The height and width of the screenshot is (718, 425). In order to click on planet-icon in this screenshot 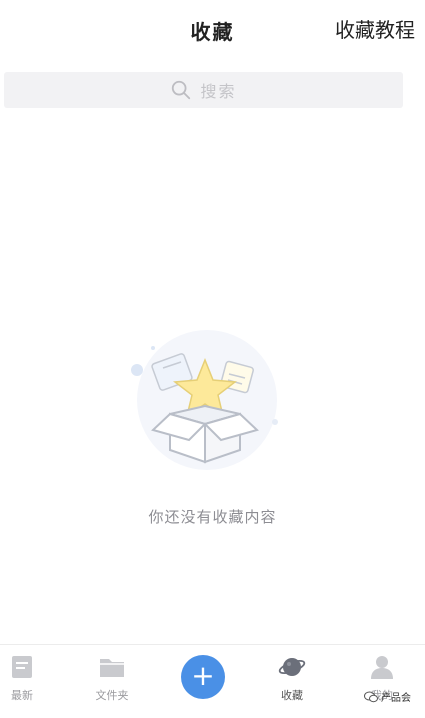, I will do `click(292, 667)`.